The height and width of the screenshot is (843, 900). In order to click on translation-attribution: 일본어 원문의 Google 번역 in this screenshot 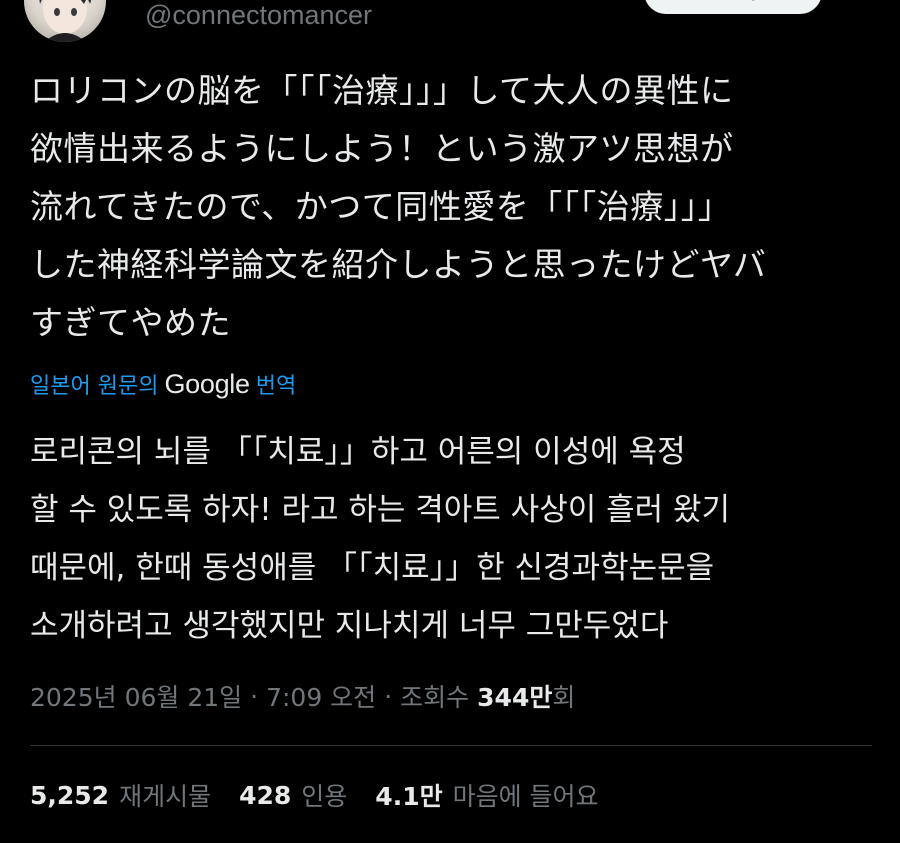, I will do `click(163, 384)`.